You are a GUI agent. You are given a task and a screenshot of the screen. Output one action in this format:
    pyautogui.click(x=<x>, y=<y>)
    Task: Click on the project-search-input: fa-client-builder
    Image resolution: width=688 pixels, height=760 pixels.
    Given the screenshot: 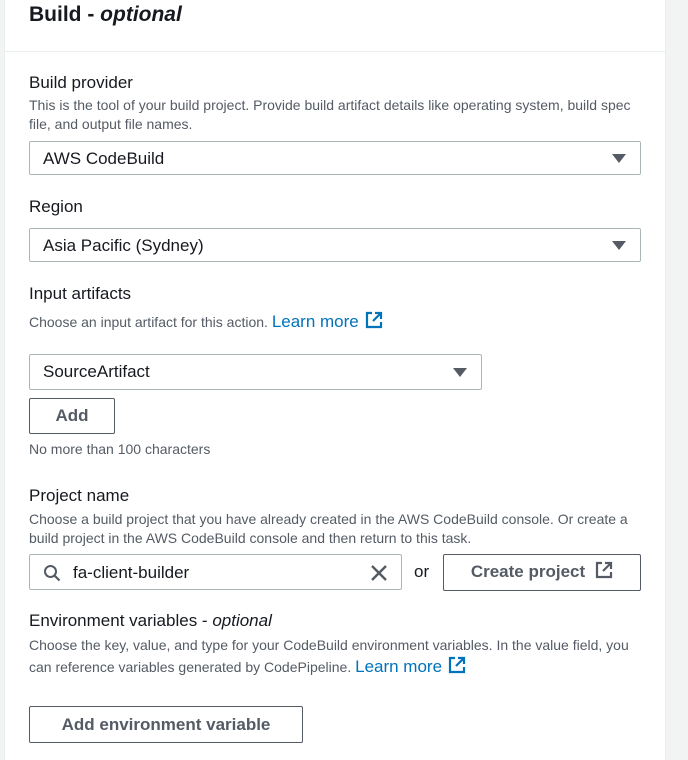 What is the action you would take?
    pyautogui.click(x=215, y=572)
    